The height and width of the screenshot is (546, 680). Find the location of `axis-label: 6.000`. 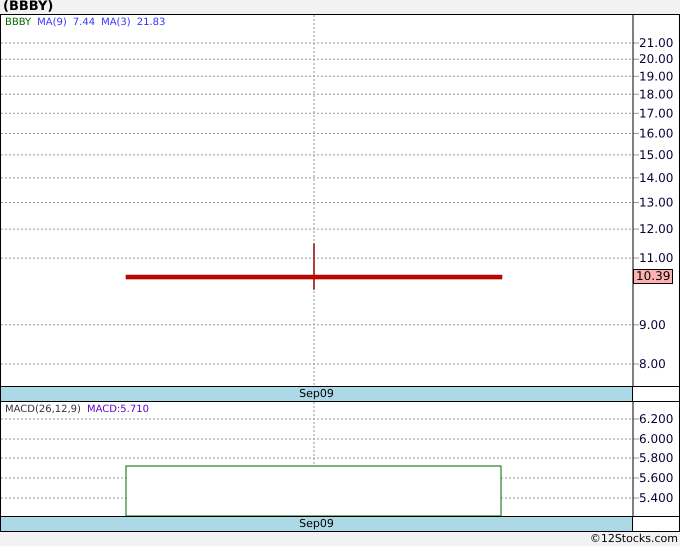

axis-label: 6.000 is located at coordinates (656, 439).